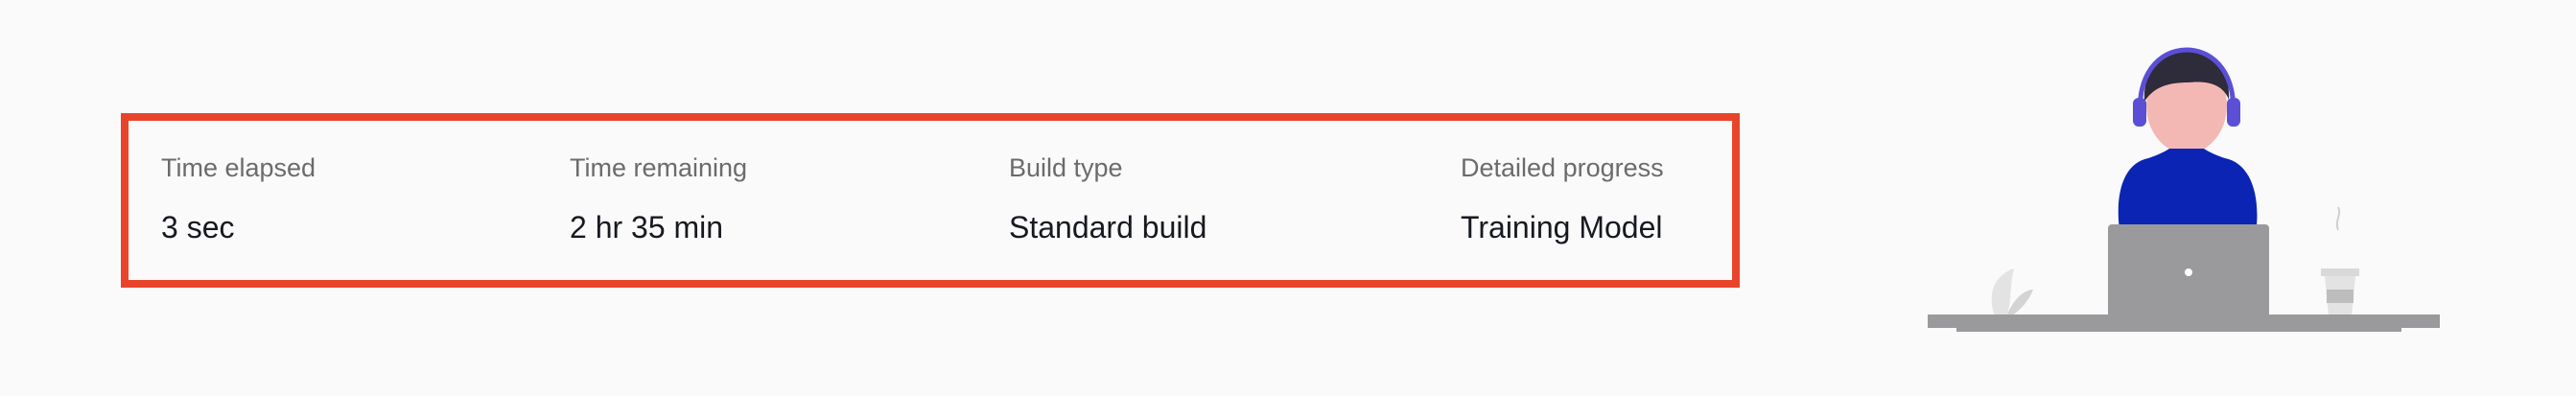 Image resolution: width=2576 pixels, height=396 pixels. Describe the element at coordinates (2188, 272) in the screenshot. I see `laptop-icon` at that location.